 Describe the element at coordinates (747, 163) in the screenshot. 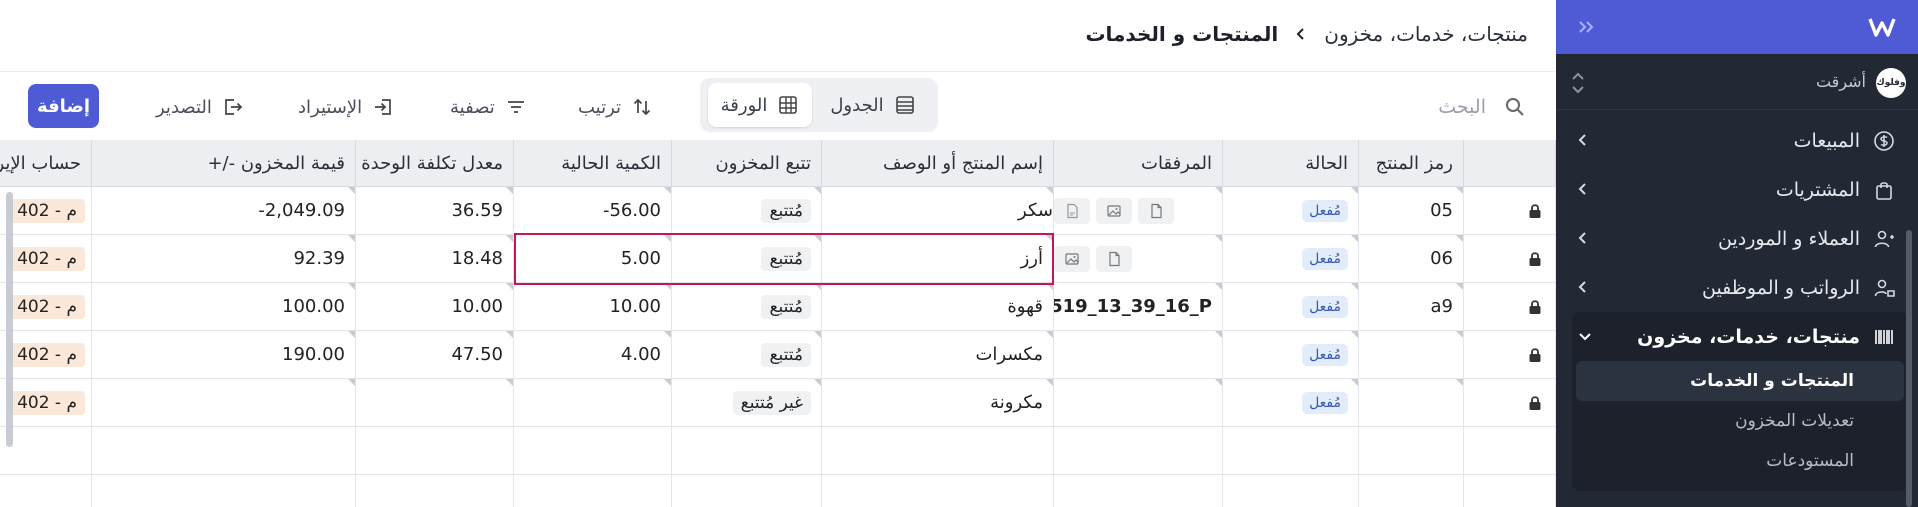

I see `column-header-tracking: تتبع المخزون` at that location.